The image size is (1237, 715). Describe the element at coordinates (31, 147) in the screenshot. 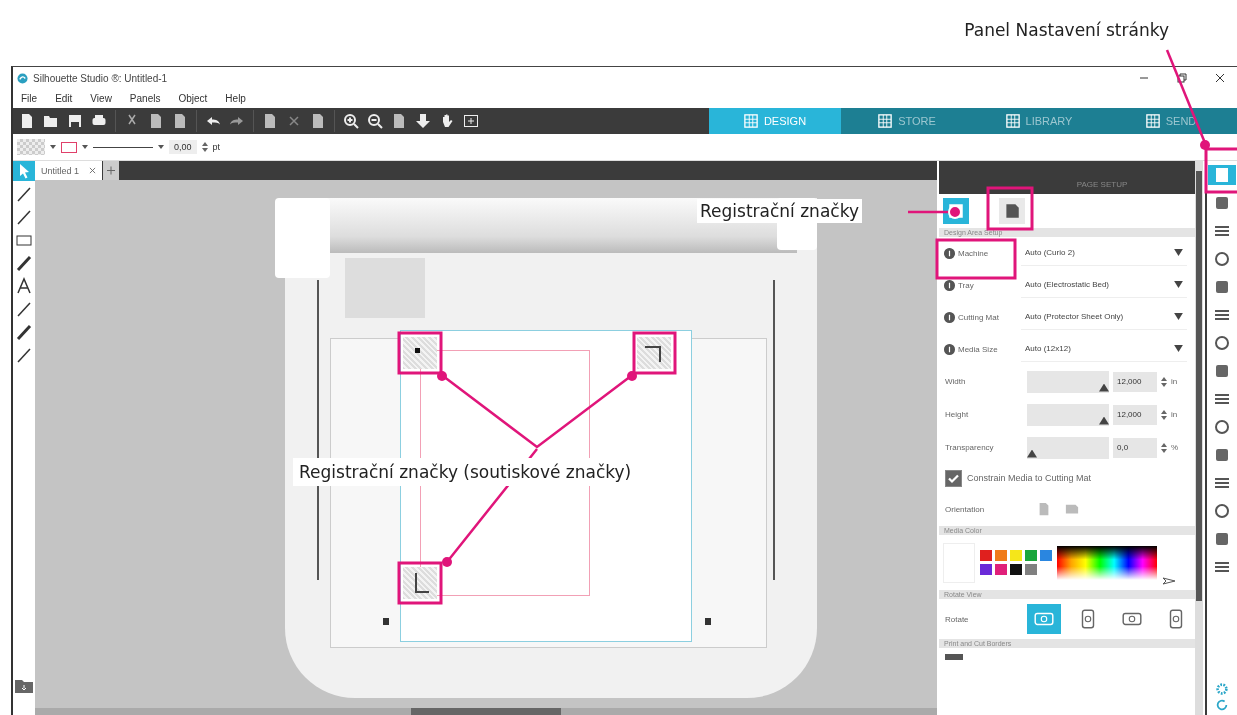

I see `fill-swatch` at that location.